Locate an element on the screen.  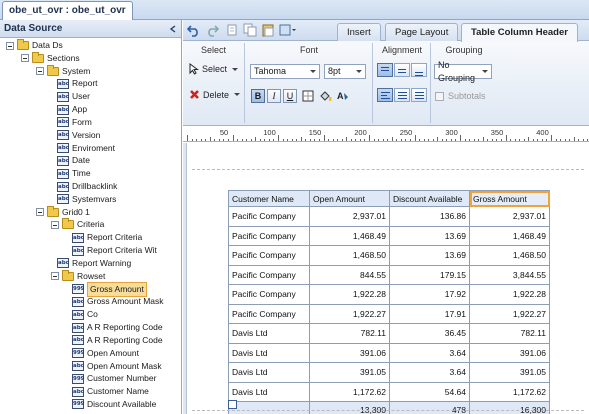
tree-item: abc Drillbacklink is located at coordinates (87, 186).